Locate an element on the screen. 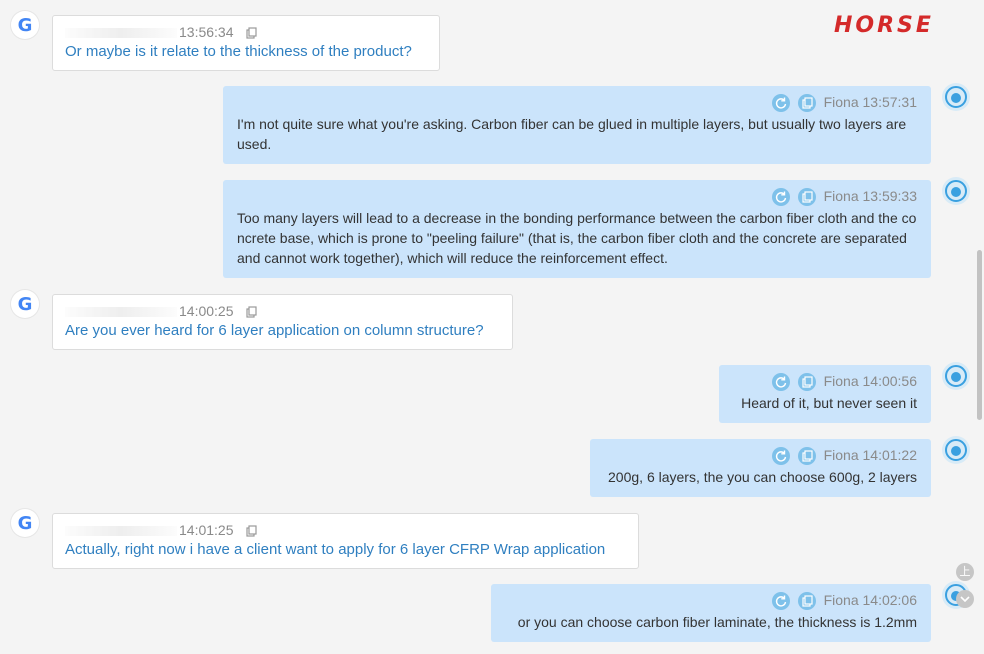  message-meta: 14:00:25 is located at coordinates (162, 311).